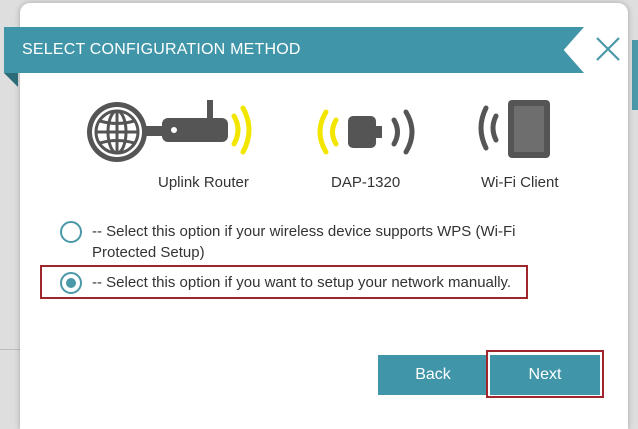 Image resolution: width=638 pixels, height=429 pixels. I want to click on tablet-icon, so click(514, 129).